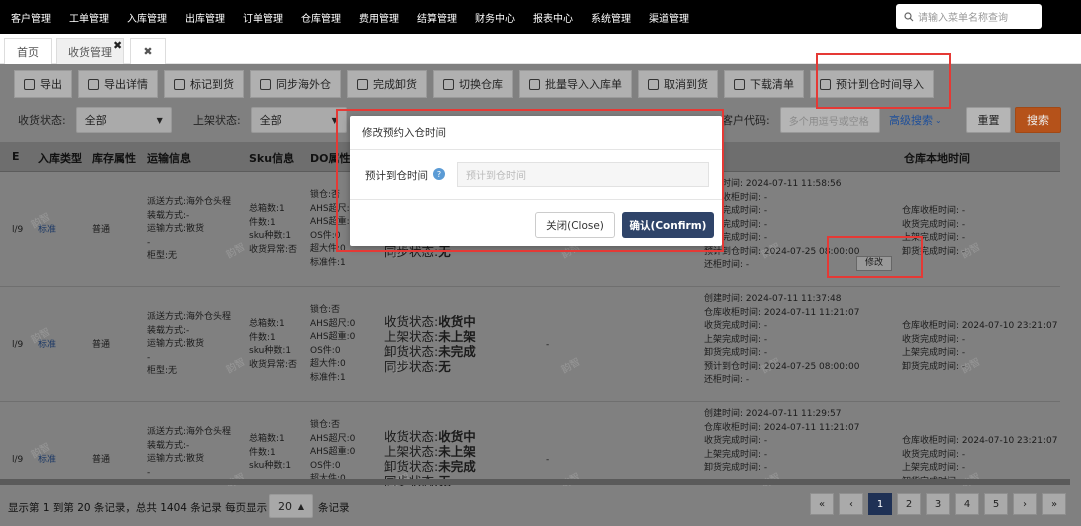 Image resolution: width=1081 pixels, height=526 pixels. What do you see at coordinates (1025, 504) in the screenshot?
I see `page-button-7: ›` at bounding box center [1025, 504].